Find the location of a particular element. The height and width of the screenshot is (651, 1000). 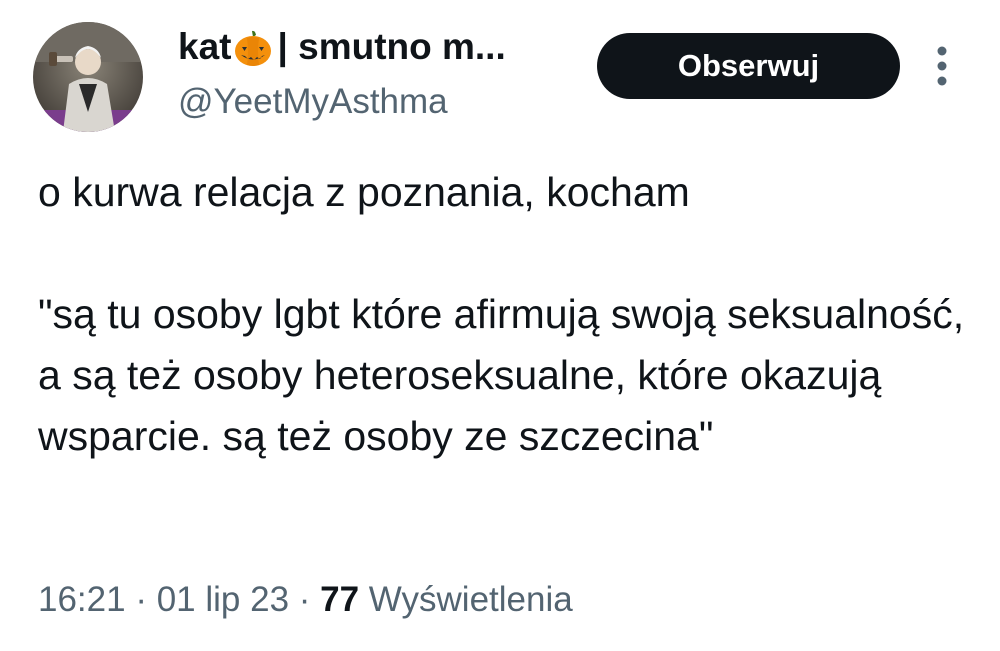

avatar is located at coordinates (88, 77).